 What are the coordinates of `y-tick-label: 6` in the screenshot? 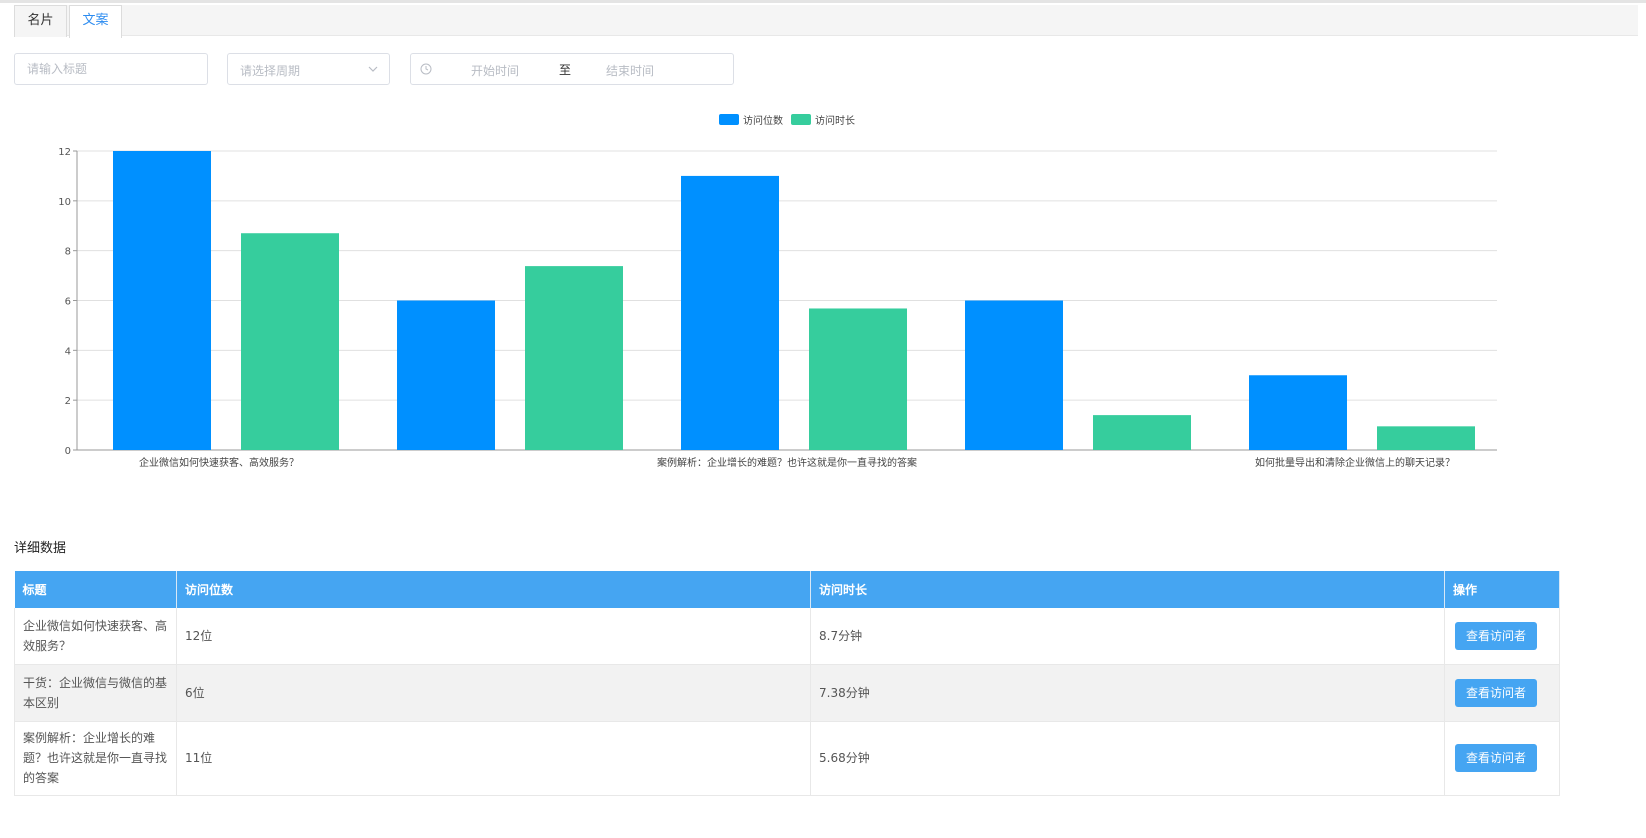 It's located at (68, 302).